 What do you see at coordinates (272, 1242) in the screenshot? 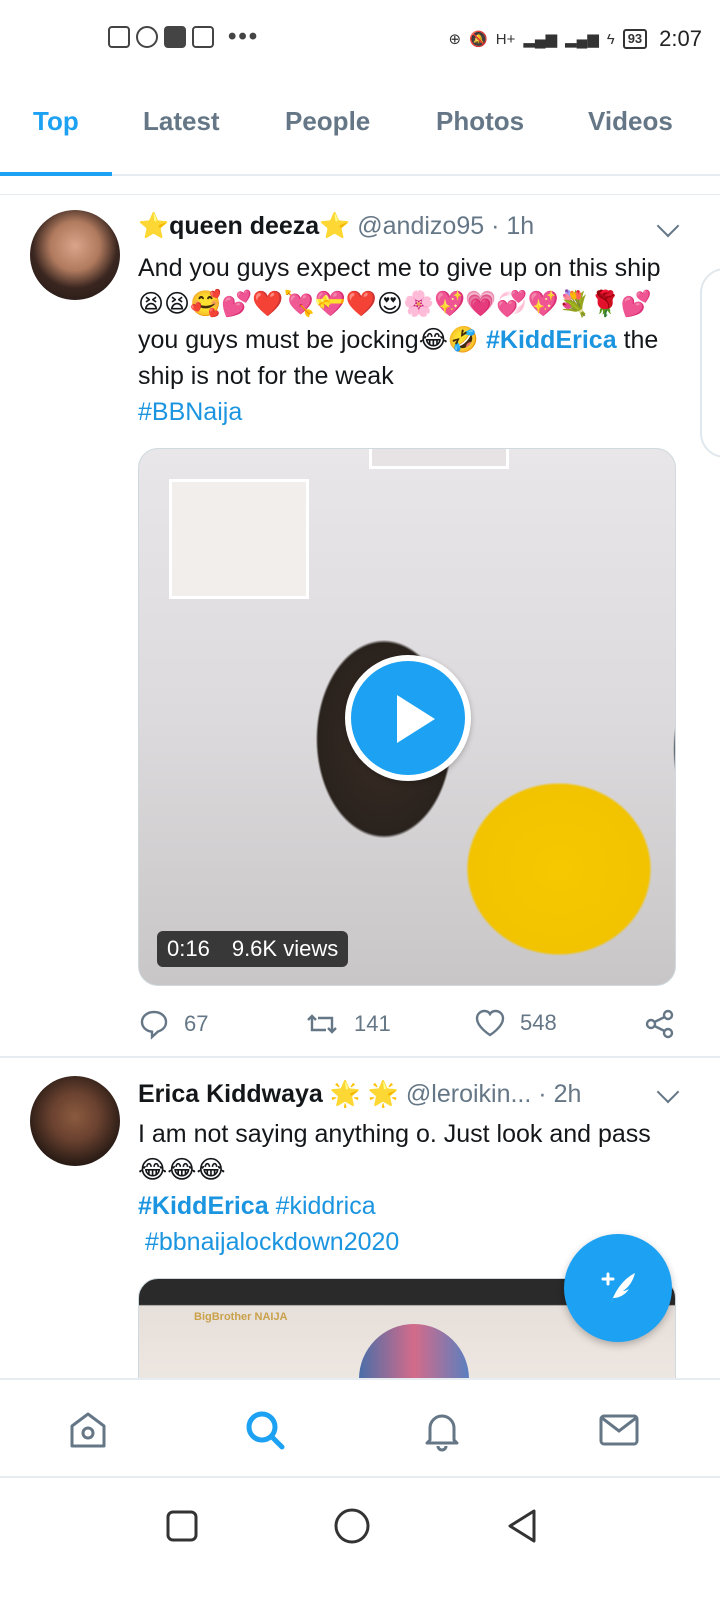
I see `hashtag-link: #bbnaijalockdown2020` at bounding box center [272, 1242].